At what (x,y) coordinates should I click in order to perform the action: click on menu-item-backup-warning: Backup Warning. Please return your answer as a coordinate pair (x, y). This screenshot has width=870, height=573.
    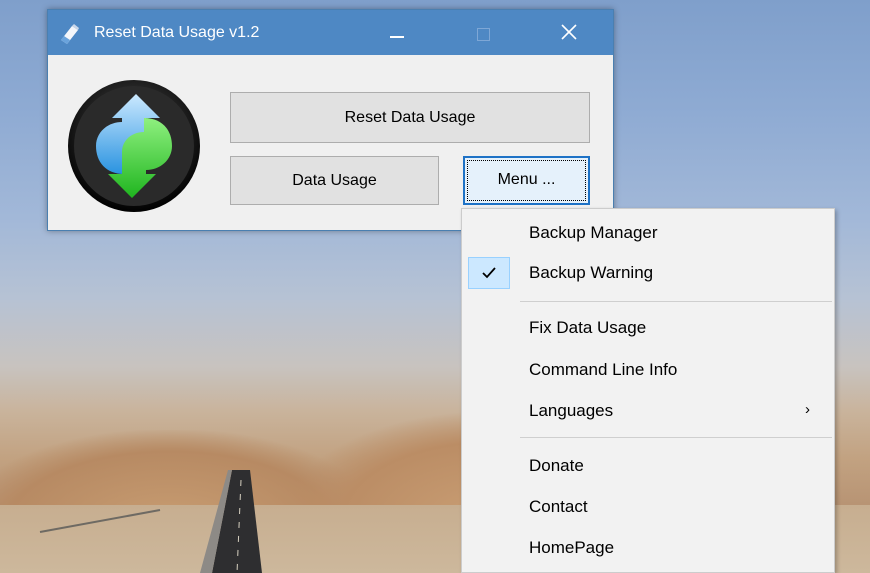
    Looking at the image, I should click on (648, 273).